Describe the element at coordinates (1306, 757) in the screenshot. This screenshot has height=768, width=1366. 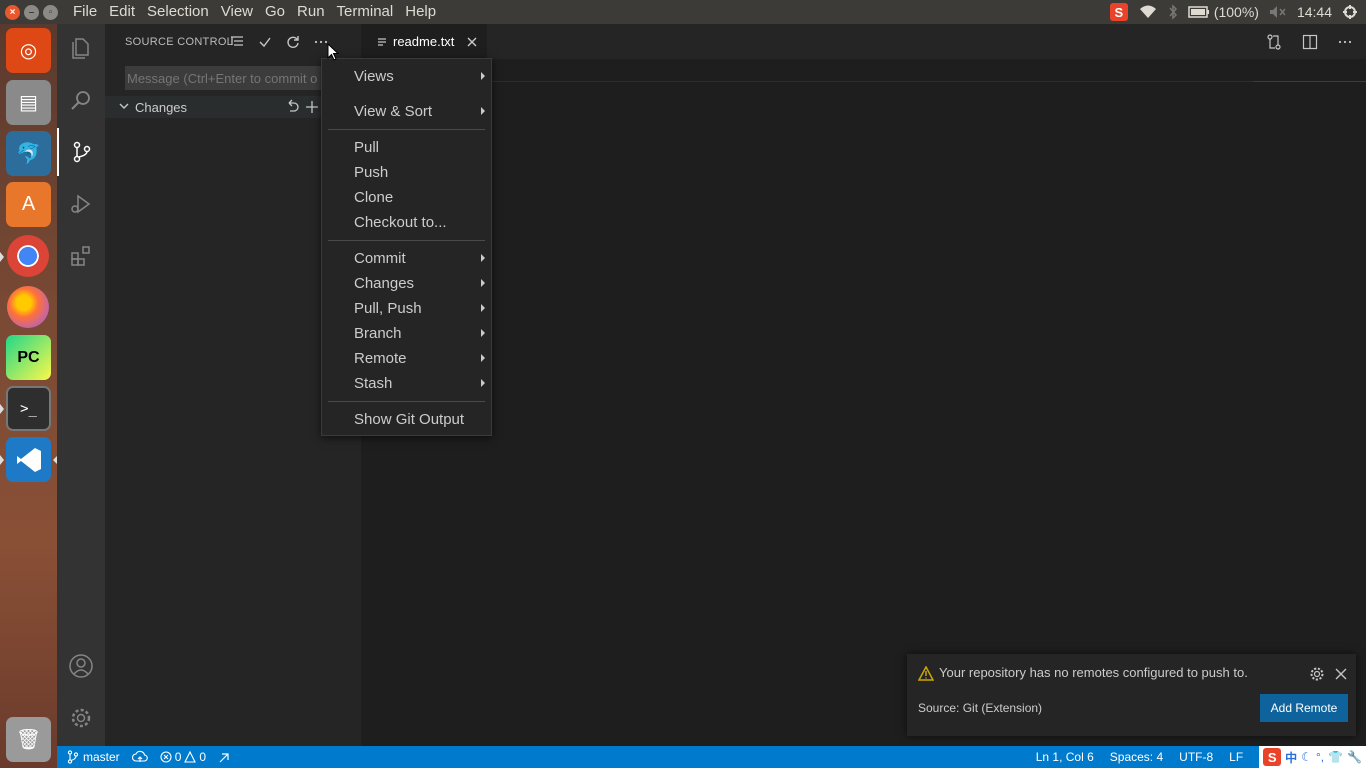
I see `half-width-moon-icon: ☾` at that location.